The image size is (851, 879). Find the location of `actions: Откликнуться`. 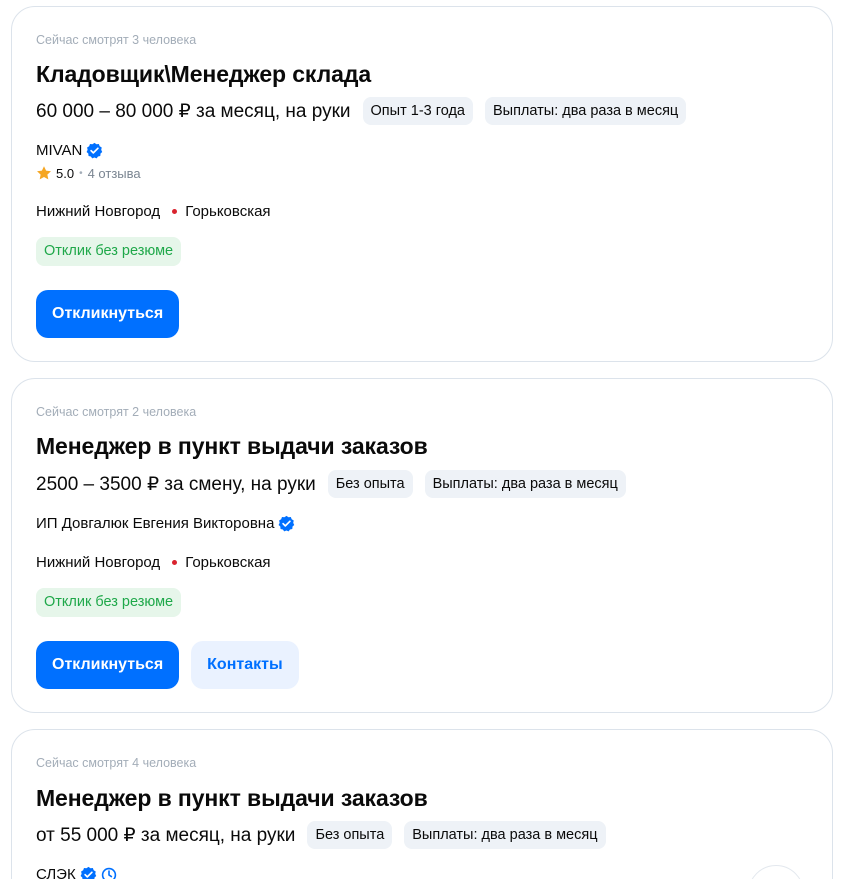

actions: Откликнуться is located at coordinates (113, 314).